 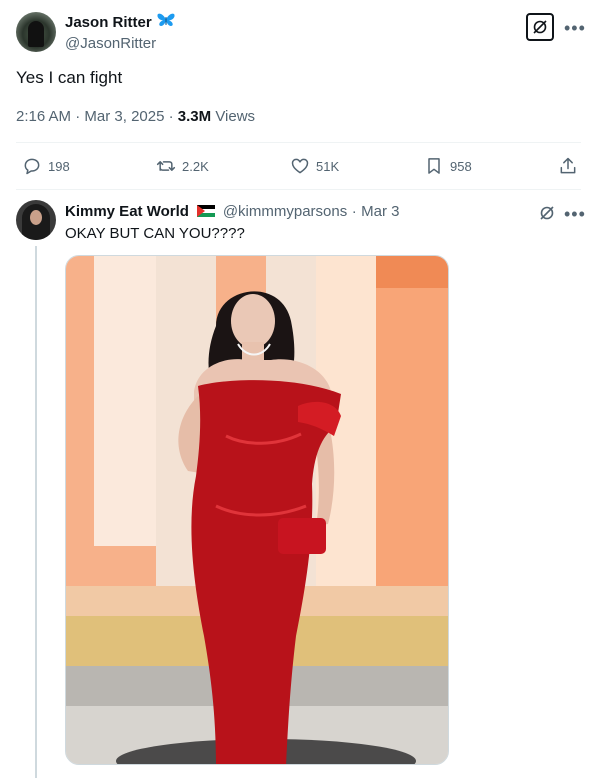 I want to click on tweet-time: 2:16 AM, so click(x=43, y=116).